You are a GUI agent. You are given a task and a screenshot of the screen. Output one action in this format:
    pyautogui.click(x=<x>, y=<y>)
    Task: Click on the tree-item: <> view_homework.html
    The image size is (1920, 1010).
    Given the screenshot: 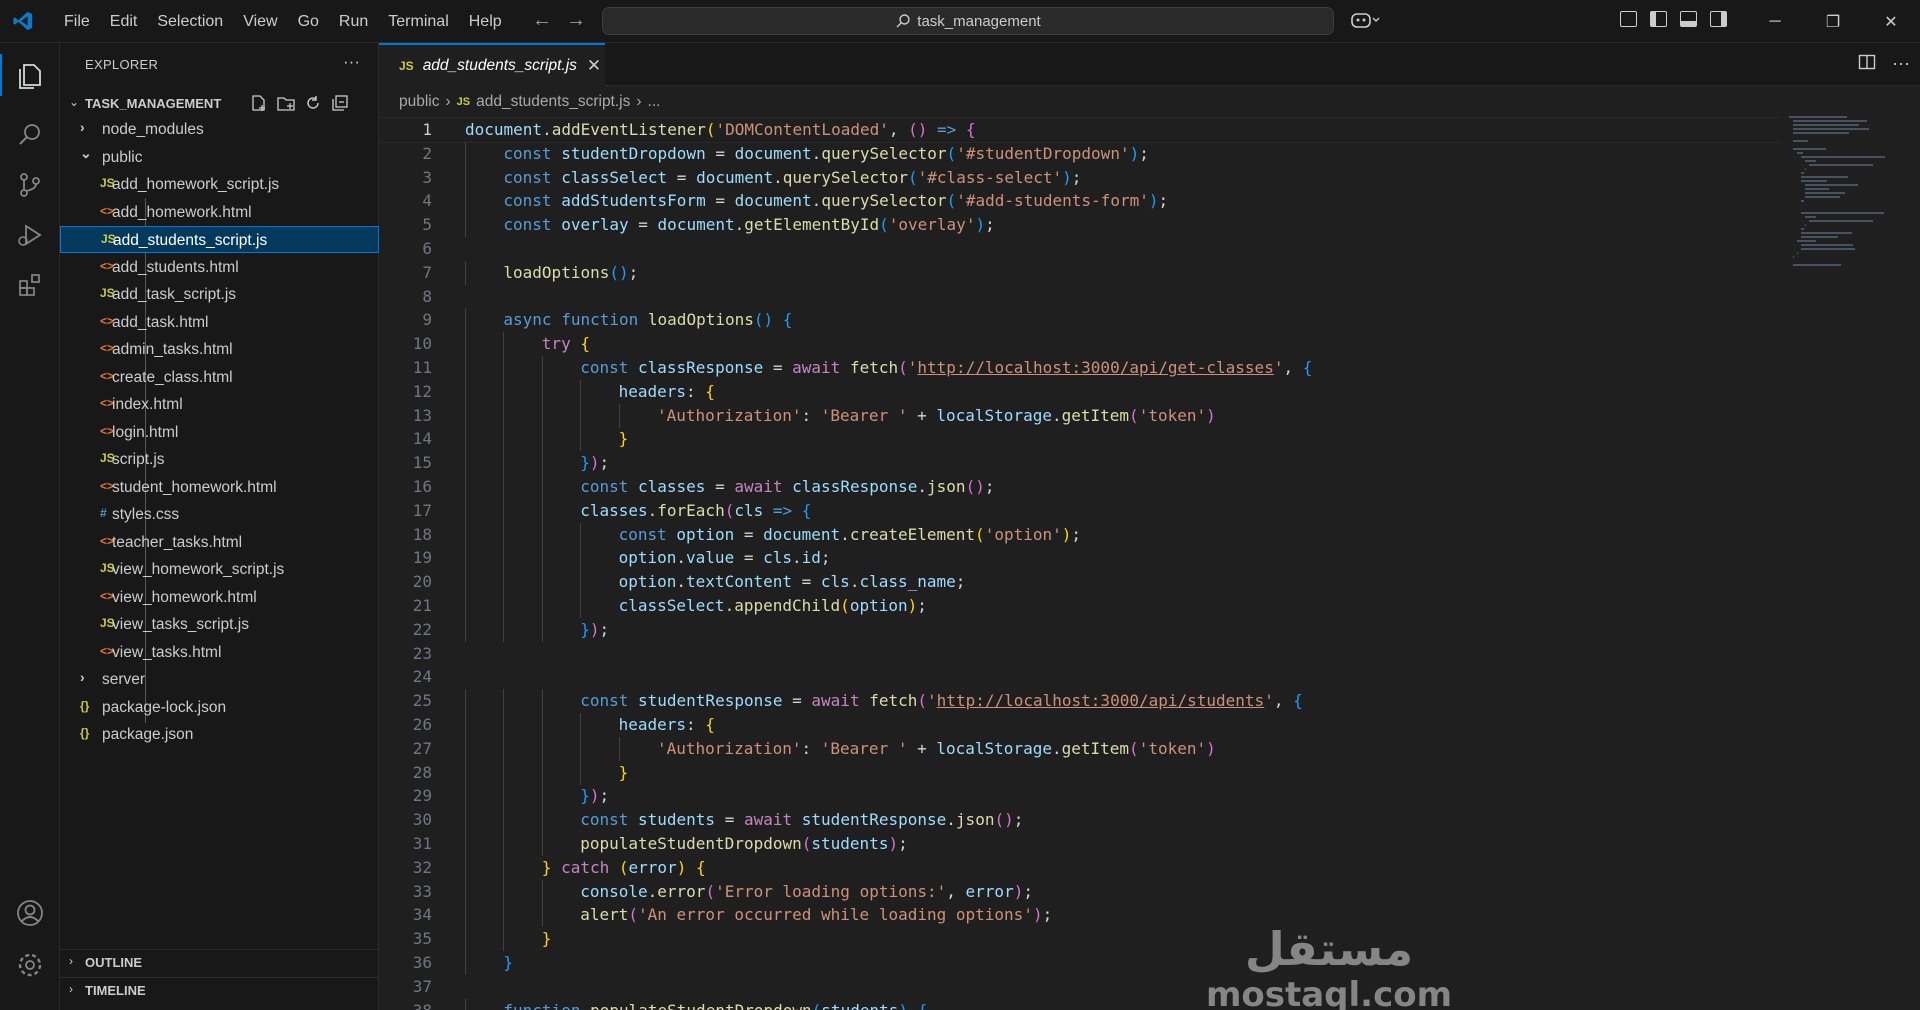 What is the action you would take?
    pyautogui.click(x=219, y=597)
    